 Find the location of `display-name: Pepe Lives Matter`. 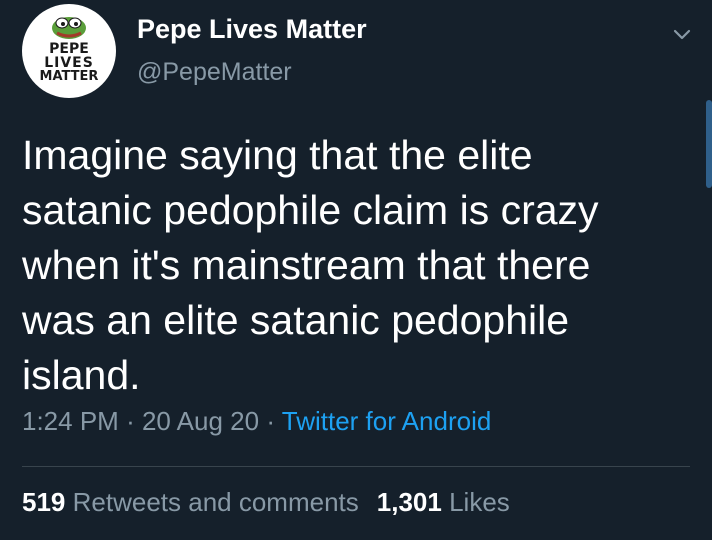

display-name: Pepe Lives Matter is located at coordinates (252, 29).